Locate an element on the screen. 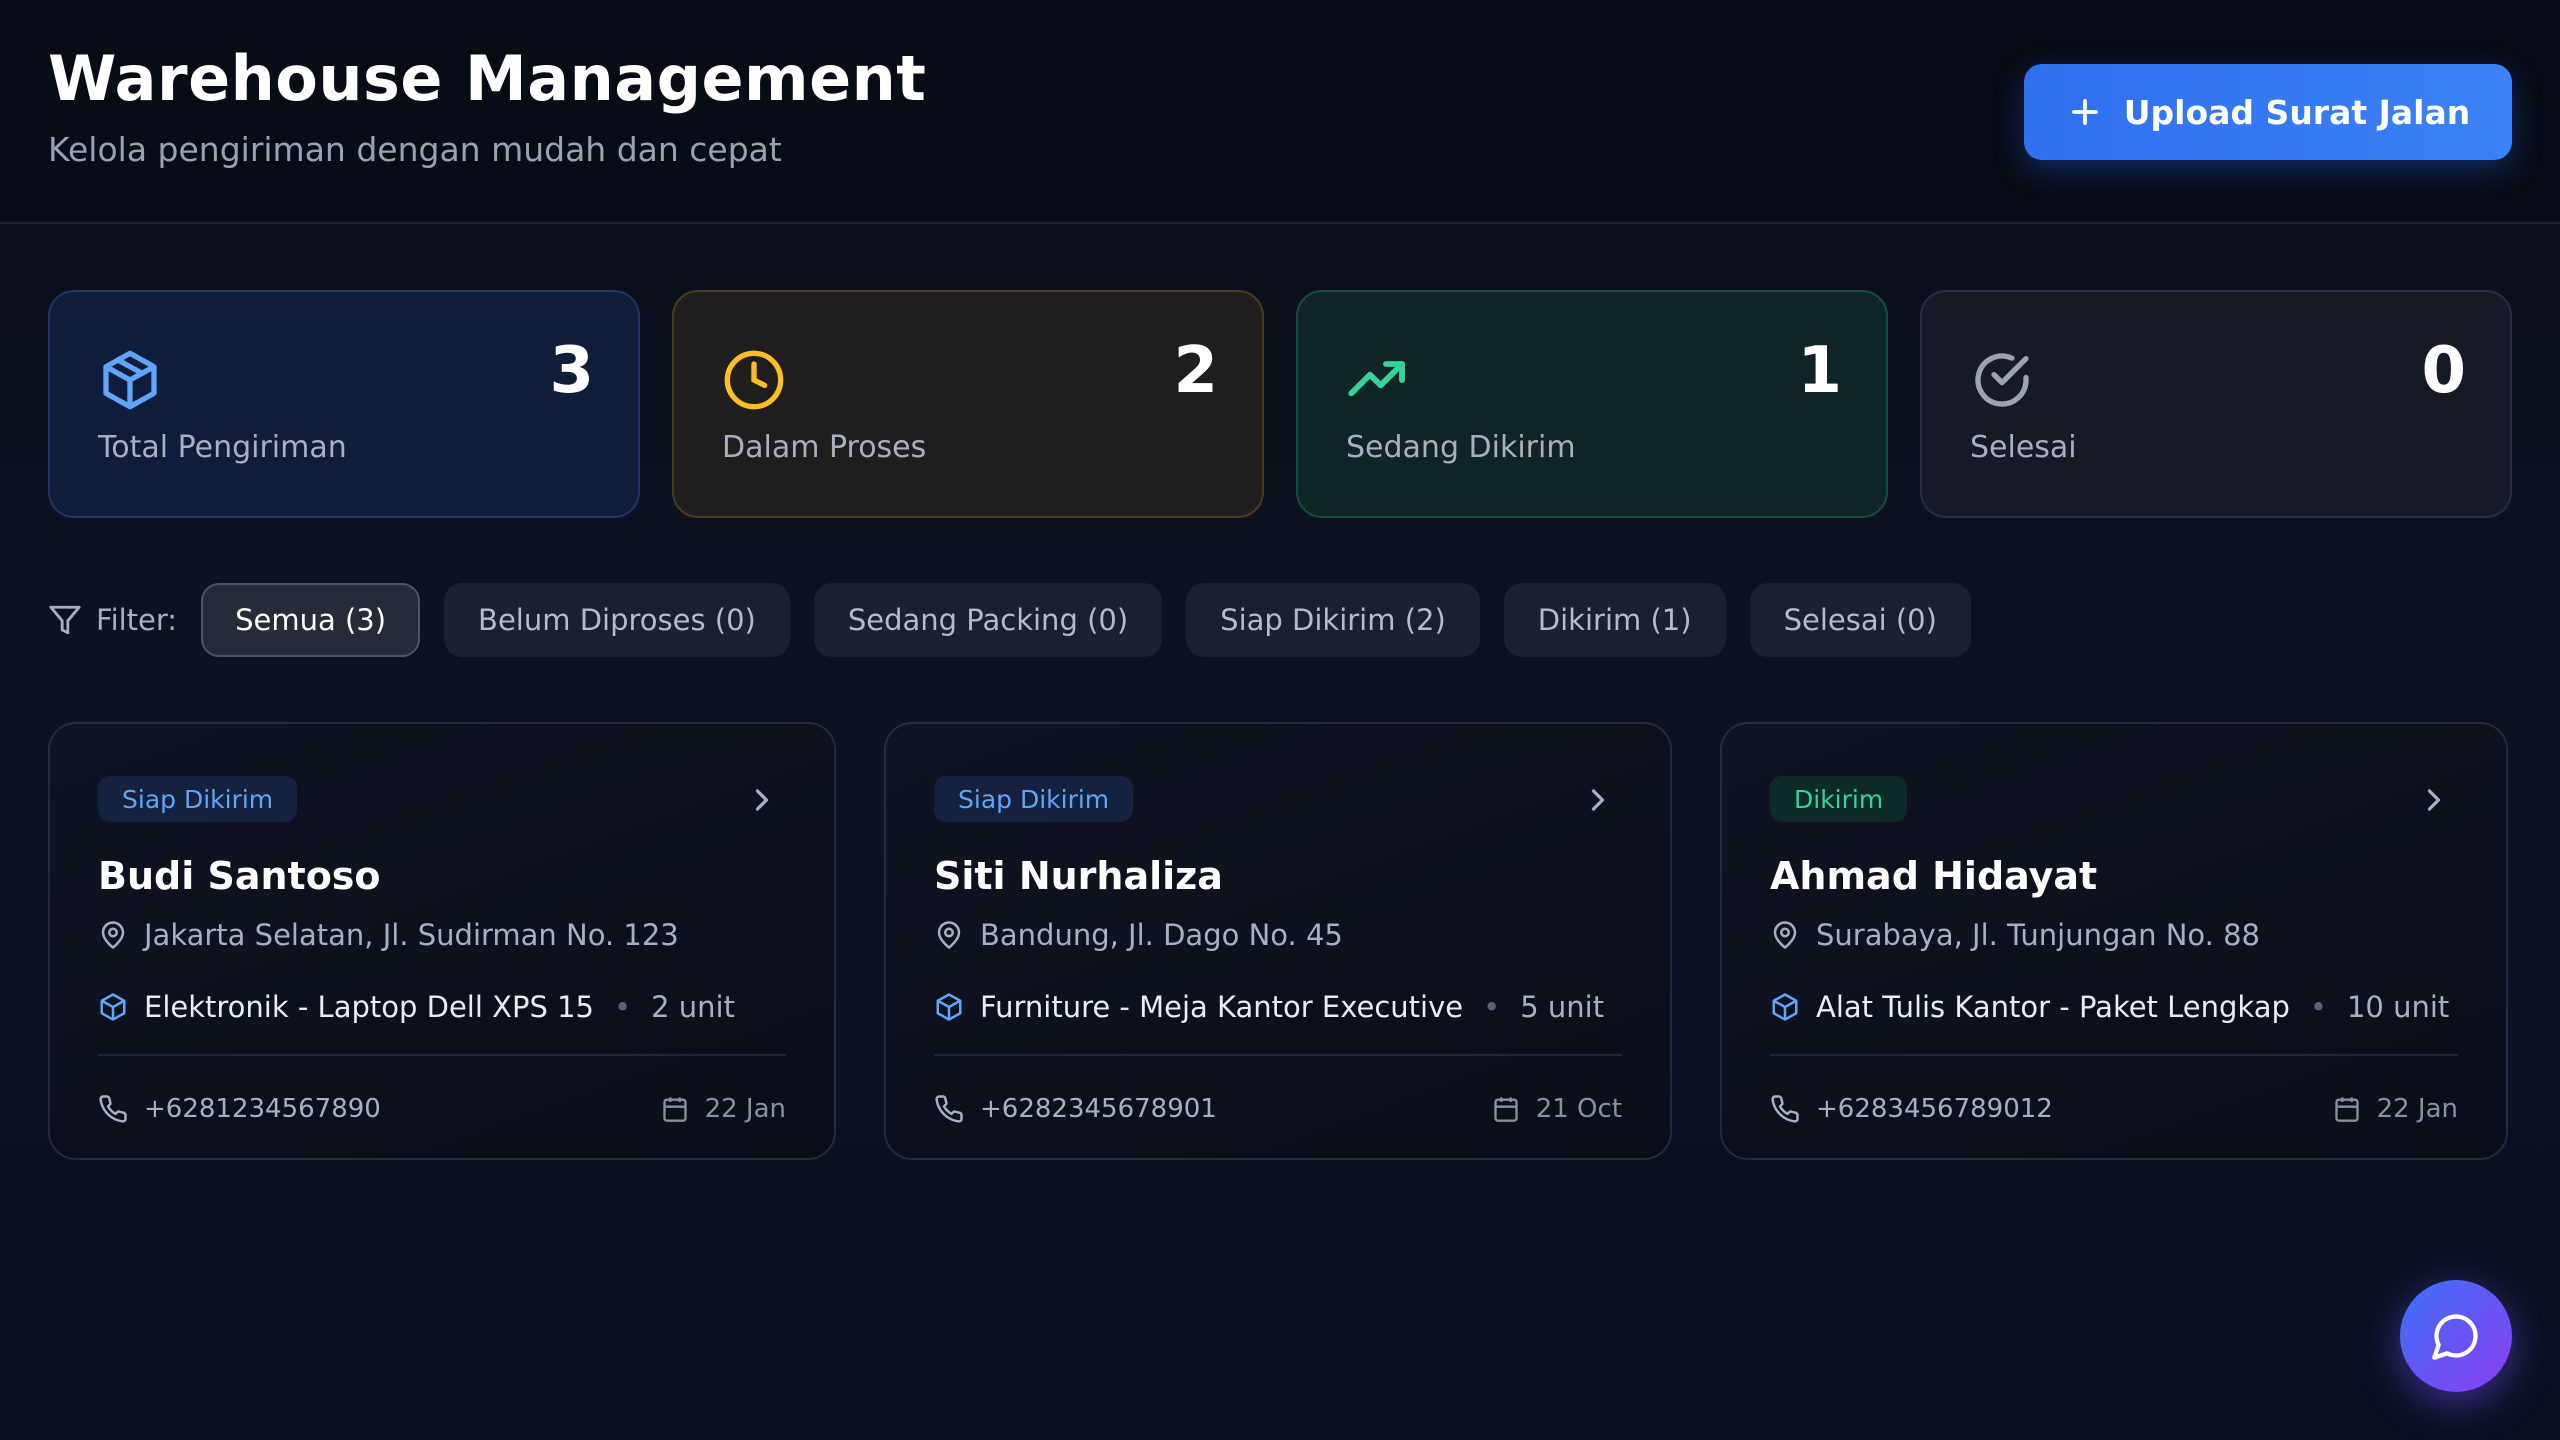 The image size is (2560, 1440). chat-bubble-icon is located at coordinates (2455, 1337).